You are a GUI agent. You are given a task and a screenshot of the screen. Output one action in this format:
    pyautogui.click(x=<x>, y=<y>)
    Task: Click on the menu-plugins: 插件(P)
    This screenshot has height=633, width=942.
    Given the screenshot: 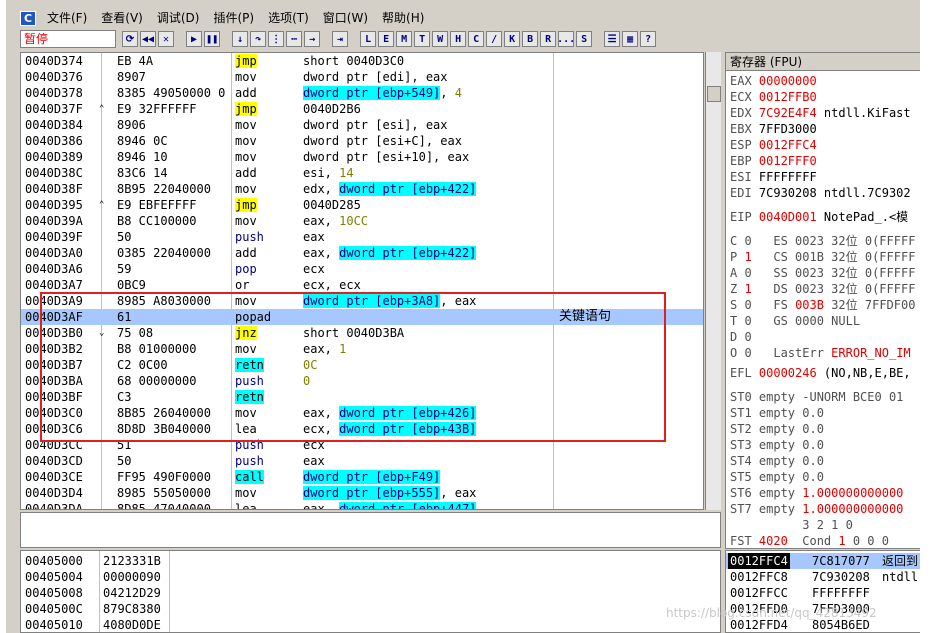 What is the action you would take?
    pyautogui.click(x=233, y=18)
    